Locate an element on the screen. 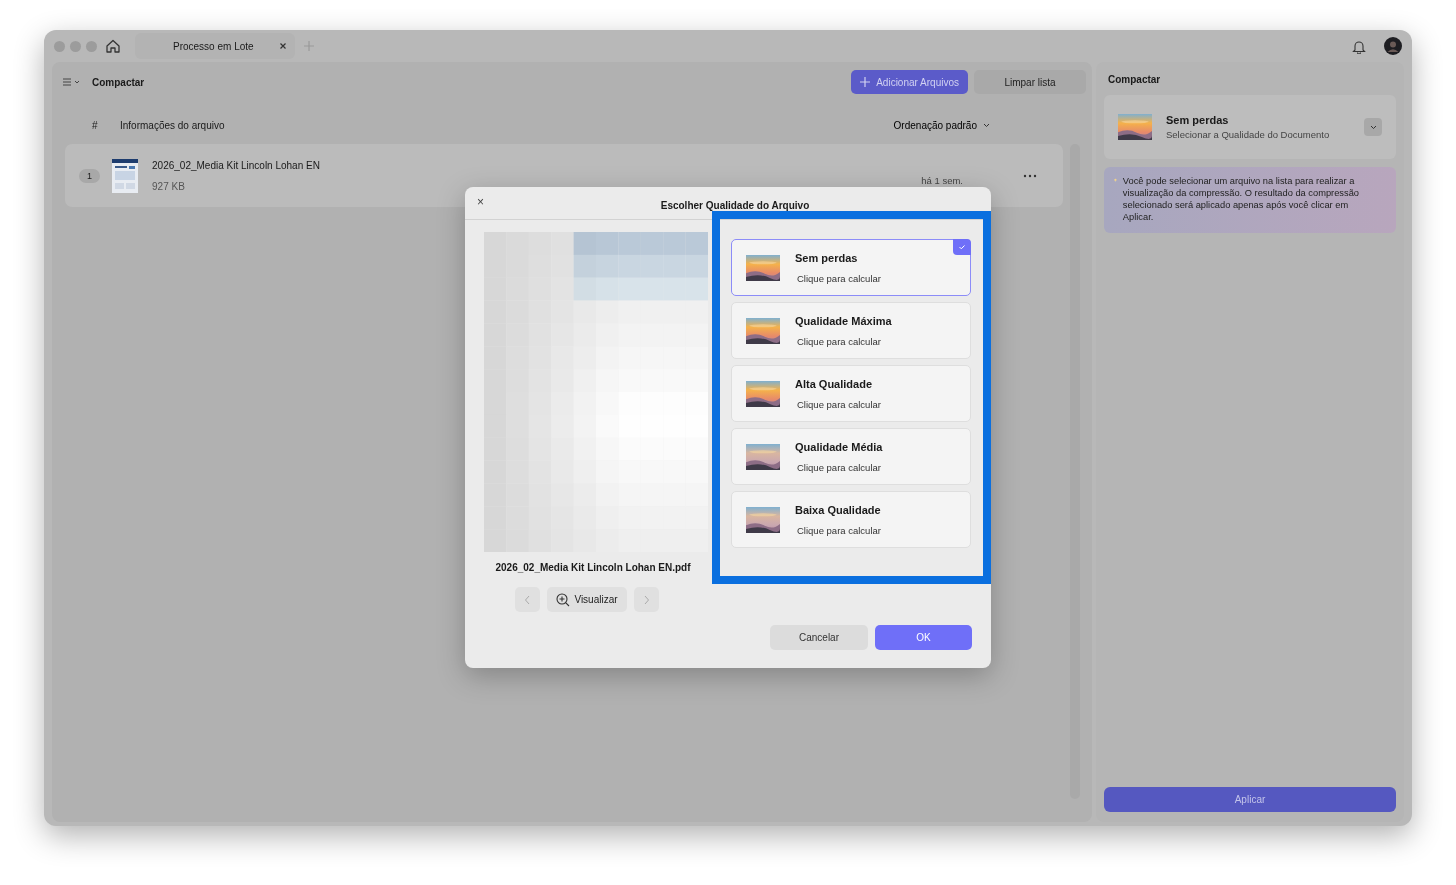 The width and height of the screenshot is (1456, 885). column-header: Informações do arquivo is located at coordinates (172, 125).